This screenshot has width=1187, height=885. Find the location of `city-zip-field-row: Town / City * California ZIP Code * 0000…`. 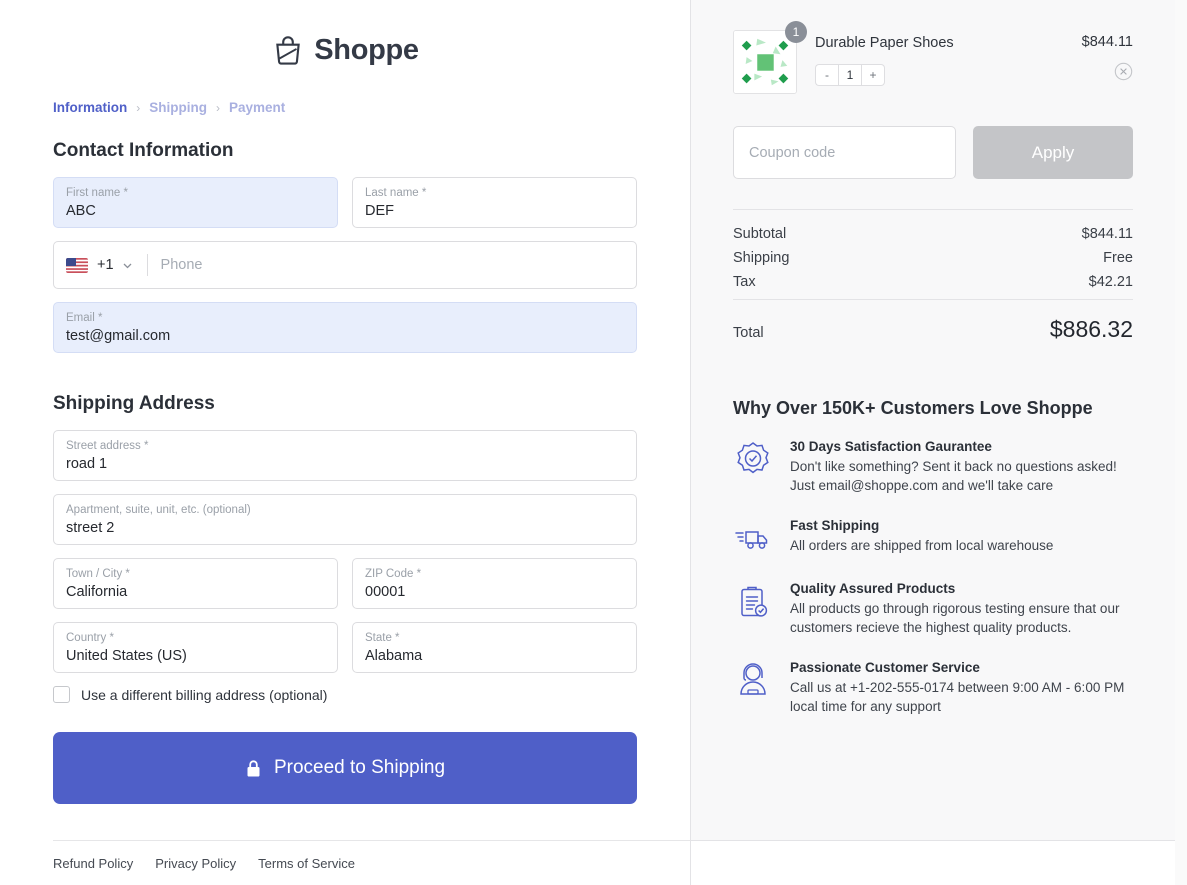

city-zip-field-row: Town / City * California ZIP Code * 0000… is located at coordinates (345, 583).